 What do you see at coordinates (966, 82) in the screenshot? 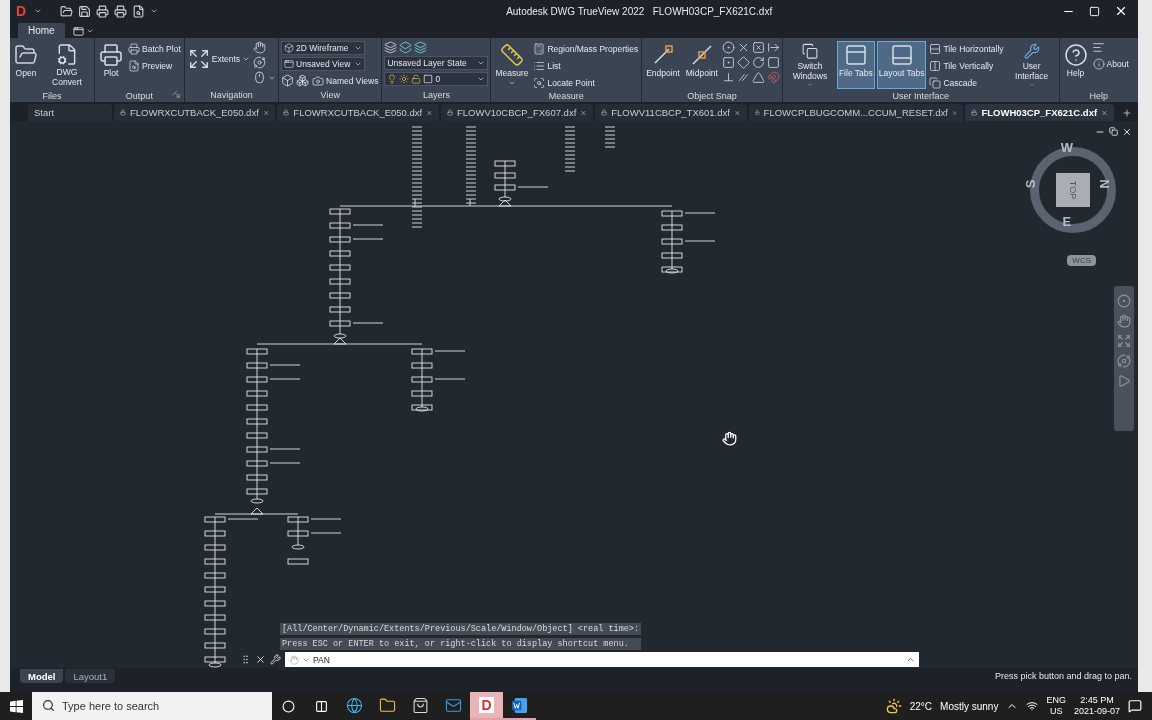
I see `ribbon-button: Cascade` at bounding box center [966, 82].